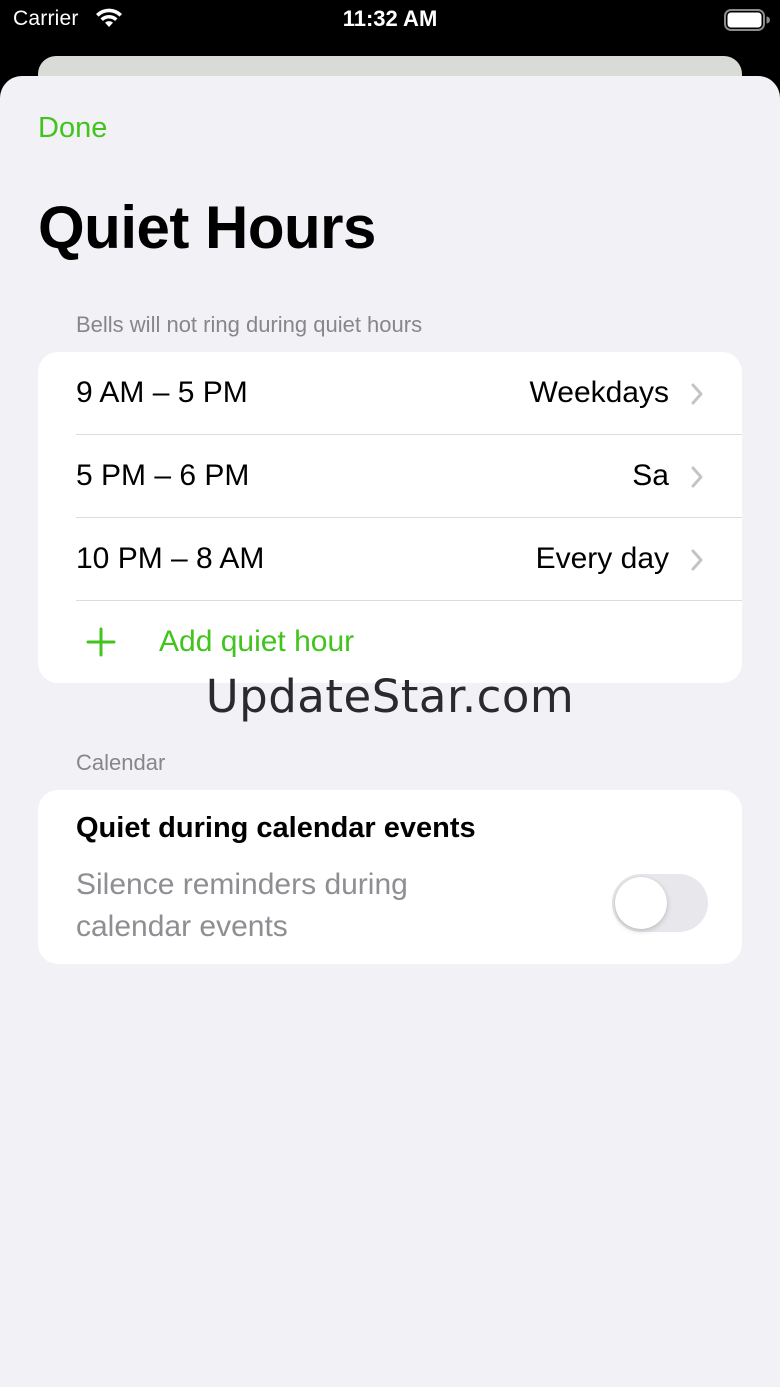 The image size is (780, 1387). Describe the element at coordinates (390, 696) in the screenshot. I see `watermark: UpdateStar.com` at that location.